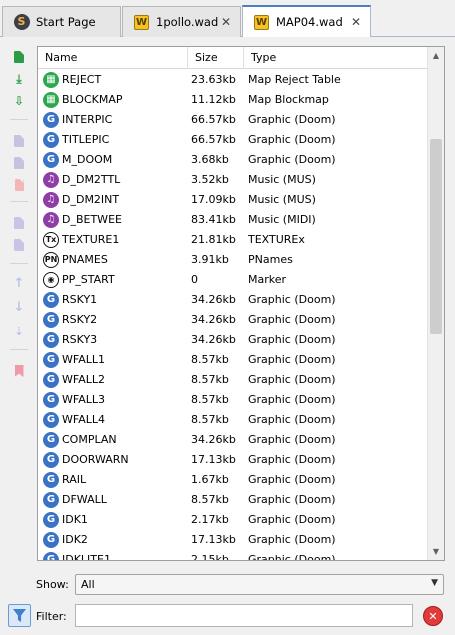 Image resolution: width=455 pixels, height=635 pixels. Describe the element at coordinates (259, 584) in the screenshot. I see `show-dropdown: All ▼` at that location.